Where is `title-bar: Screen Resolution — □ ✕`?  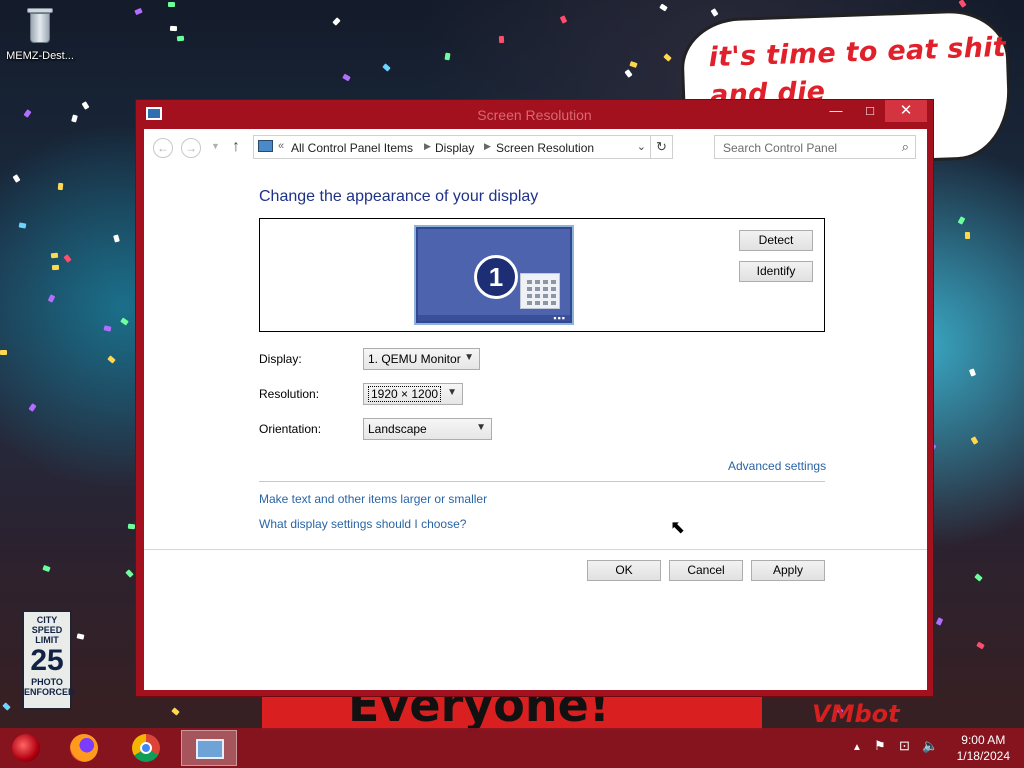 title-bar: Screen Resolution — □ ✕ is located at coordinates (534, 114).